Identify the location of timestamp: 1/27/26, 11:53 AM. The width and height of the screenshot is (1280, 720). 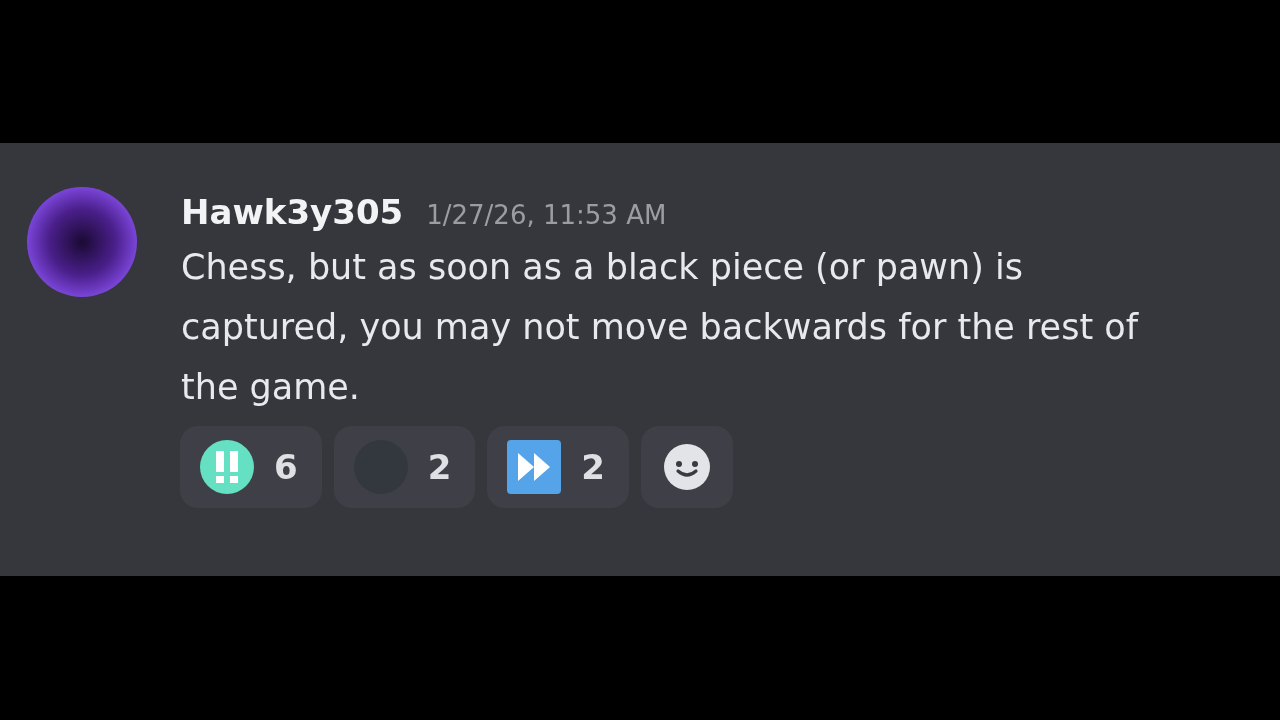
(546, 215).